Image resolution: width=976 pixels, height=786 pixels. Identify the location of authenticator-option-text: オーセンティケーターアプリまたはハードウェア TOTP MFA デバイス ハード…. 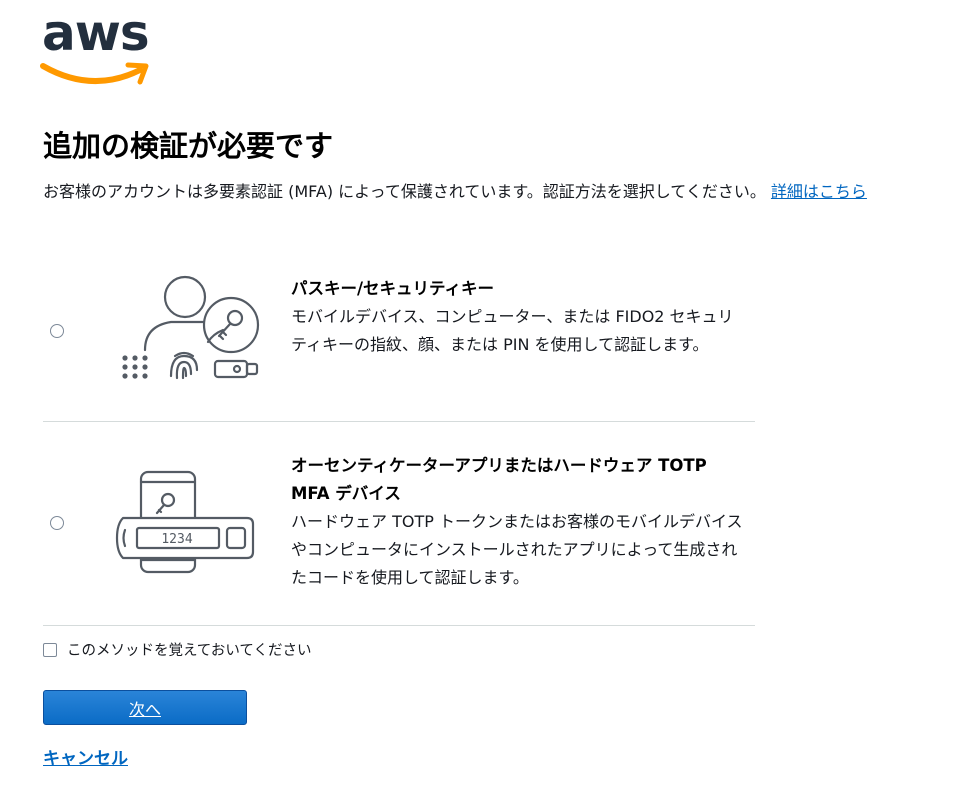
(517, 522).